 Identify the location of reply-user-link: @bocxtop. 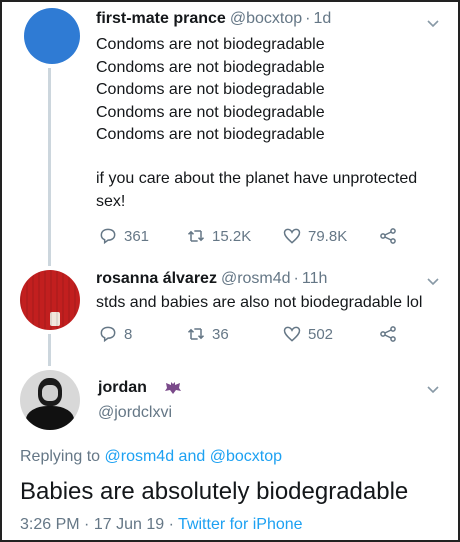
(246, 456).